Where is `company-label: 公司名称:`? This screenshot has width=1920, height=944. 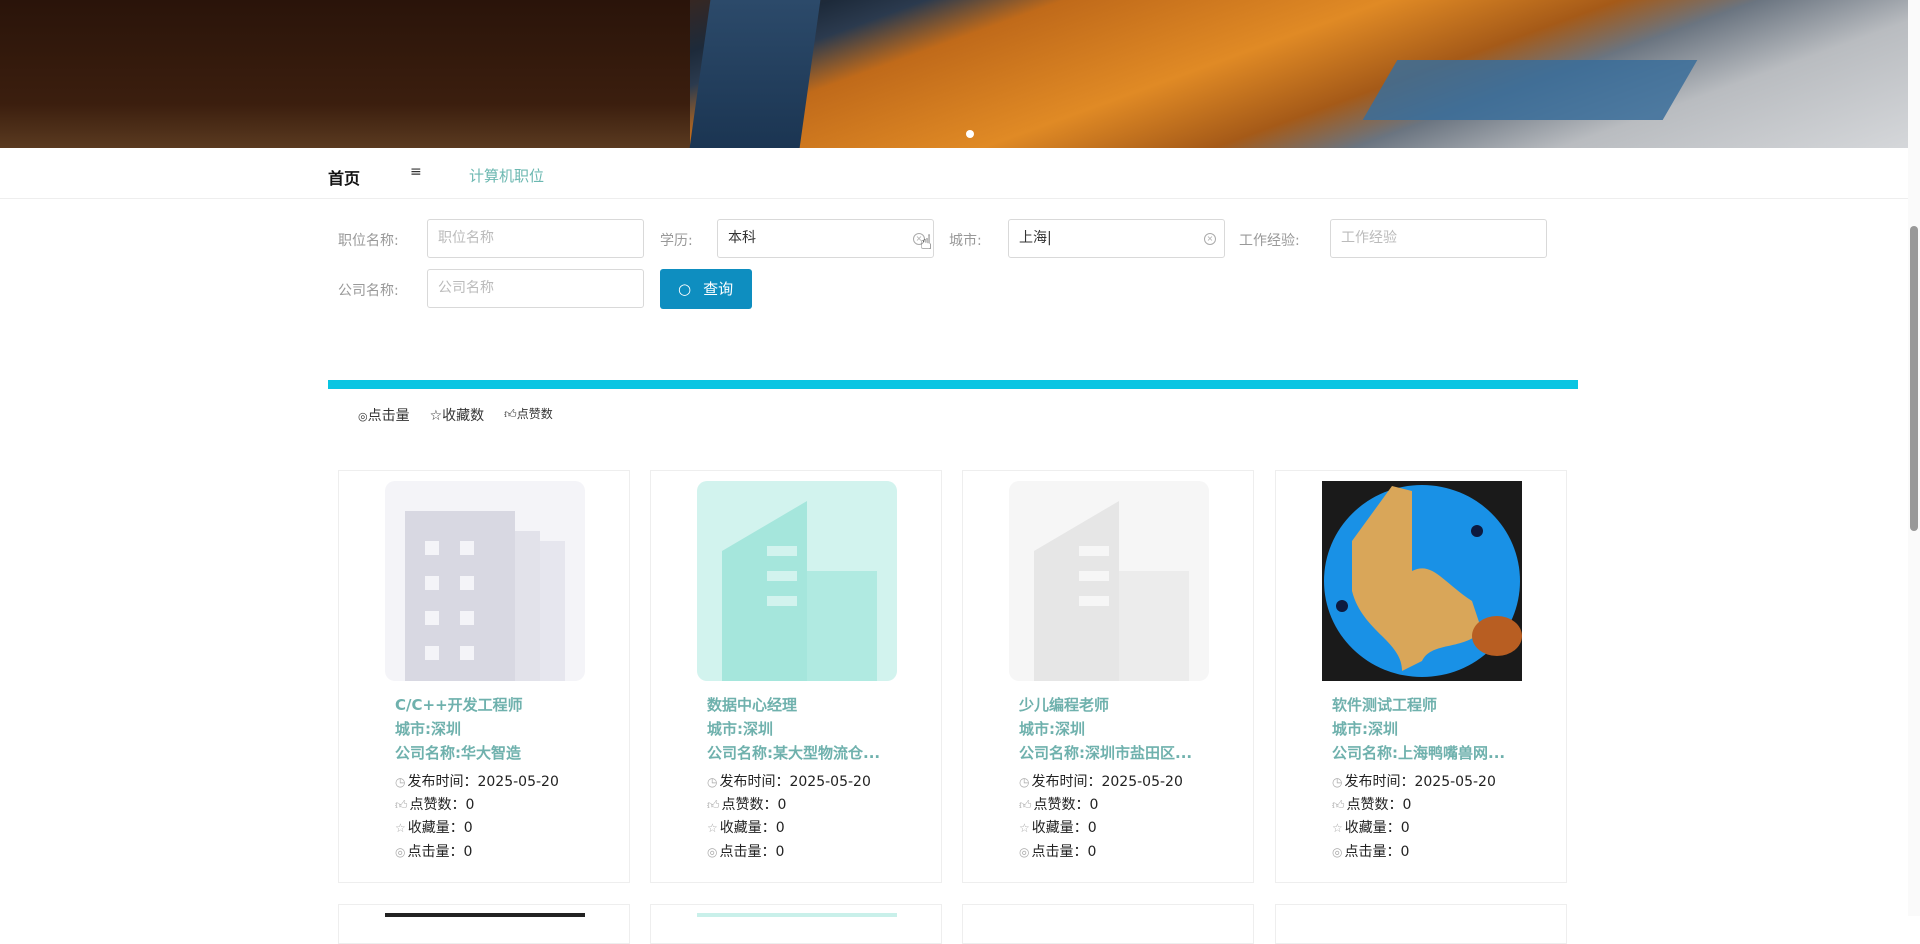 company-label: 公司名称: is located at coordinates (368, 291).